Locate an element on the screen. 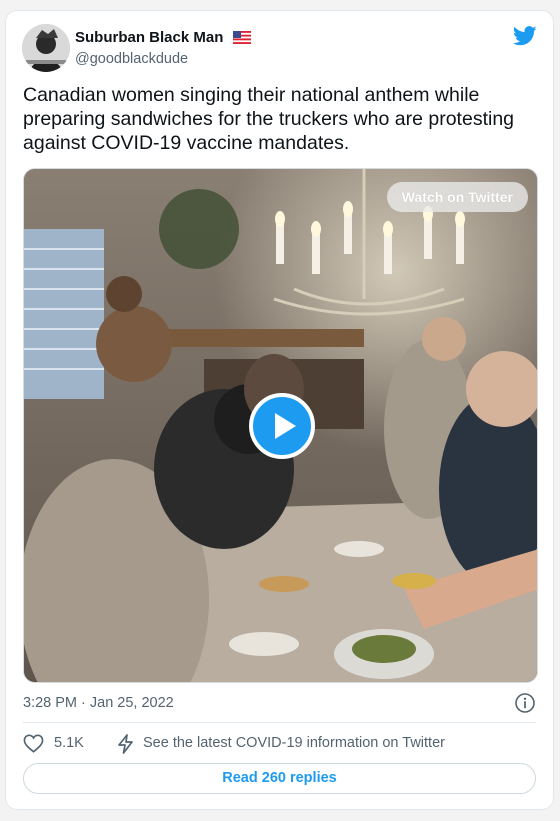  us-flag-icon is located at coordinates (242, 39).